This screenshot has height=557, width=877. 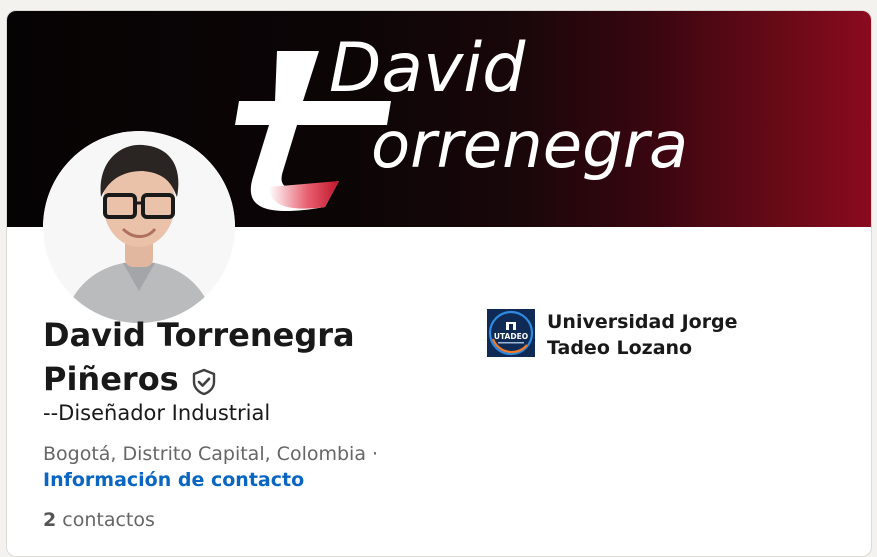 What do you see at coordinates (139, 227) in the screenshot?
I see `profile-avatar` at bounding box center [139, 227].